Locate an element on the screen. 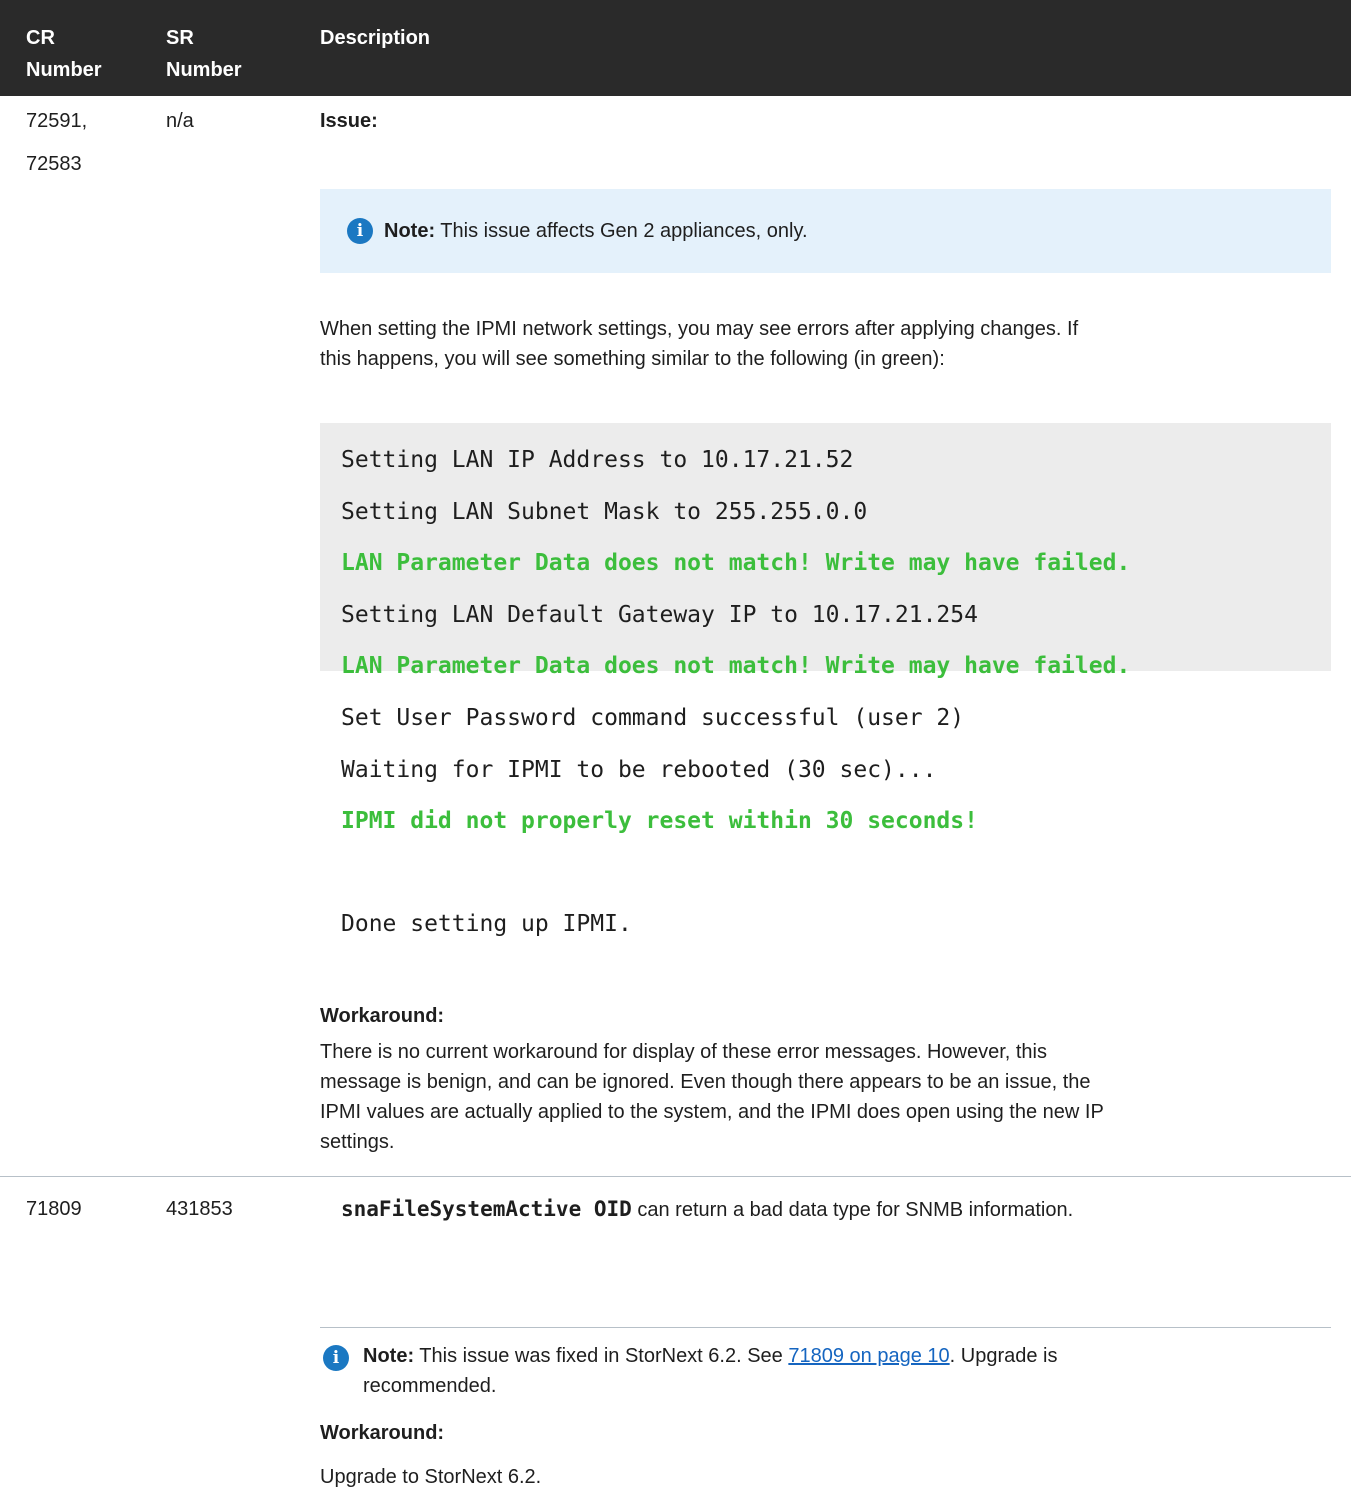  header-sr-line2: Number is located at coordinates (204, 70).